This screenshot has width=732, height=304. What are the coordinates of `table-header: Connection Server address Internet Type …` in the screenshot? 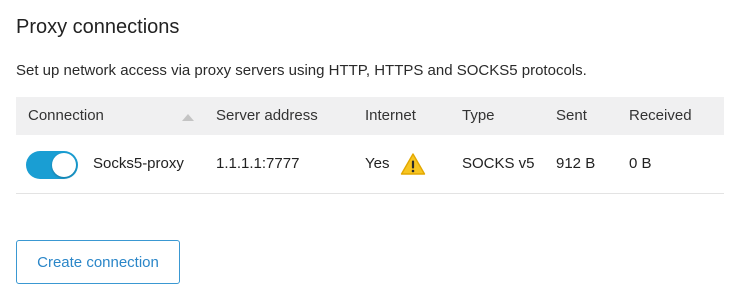 It's located at (370, 116).